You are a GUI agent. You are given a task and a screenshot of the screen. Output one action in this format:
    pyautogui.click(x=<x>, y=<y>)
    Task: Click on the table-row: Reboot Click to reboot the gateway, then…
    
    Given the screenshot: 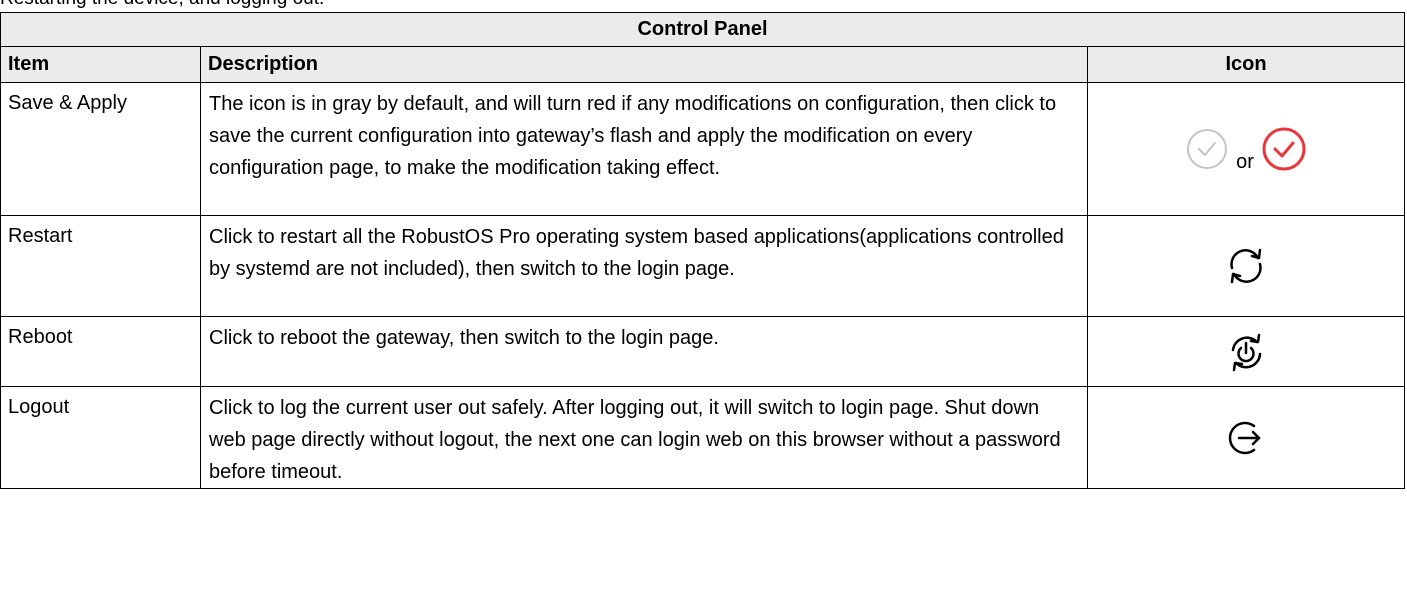 What is the action you would take?
    pyautogui.click(x=702, y=351)
    